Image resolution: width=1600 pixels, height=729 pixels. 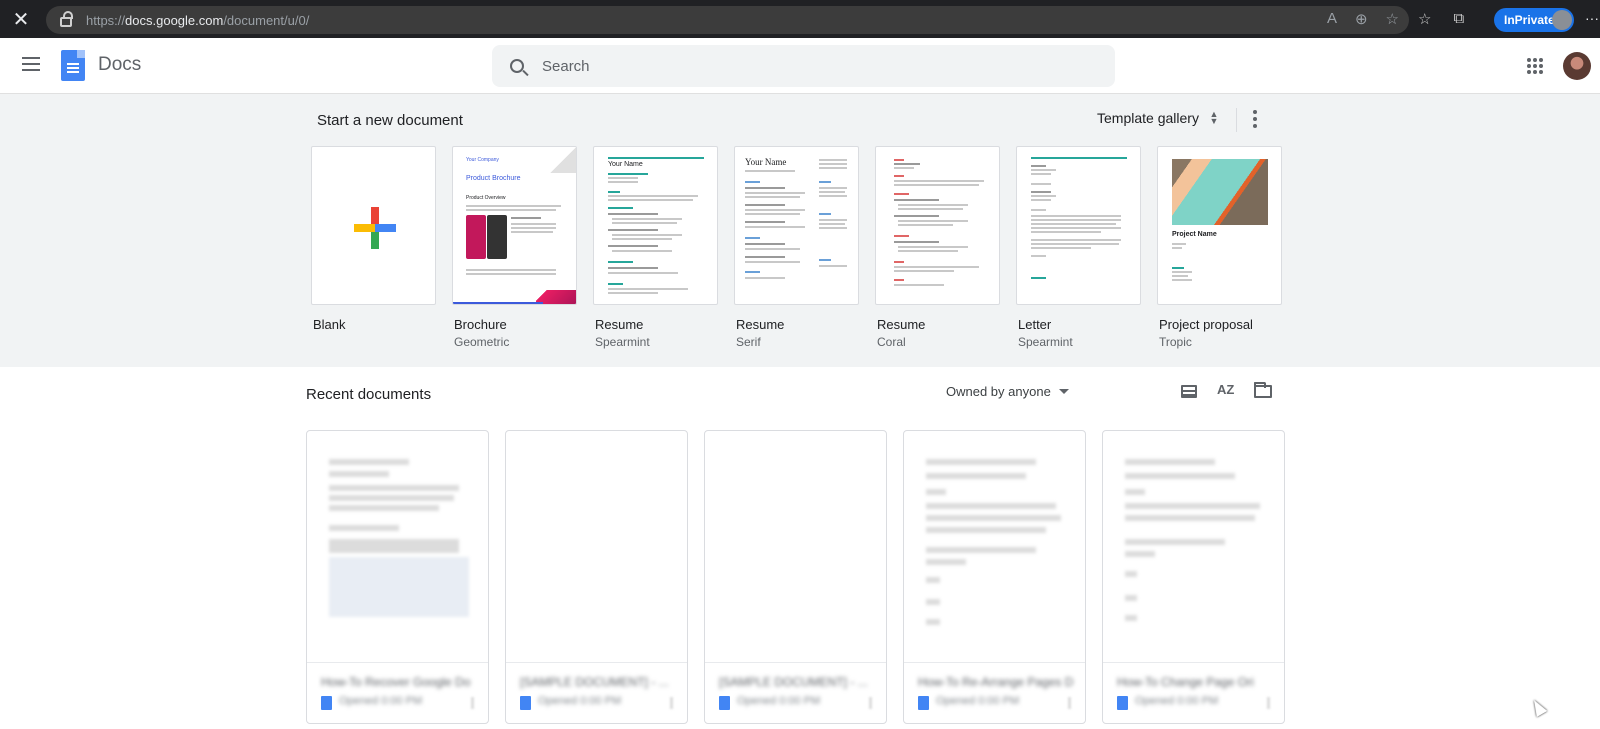 I want to click on template-resume-coral: Resume Coral, so click(x=937, y=247).